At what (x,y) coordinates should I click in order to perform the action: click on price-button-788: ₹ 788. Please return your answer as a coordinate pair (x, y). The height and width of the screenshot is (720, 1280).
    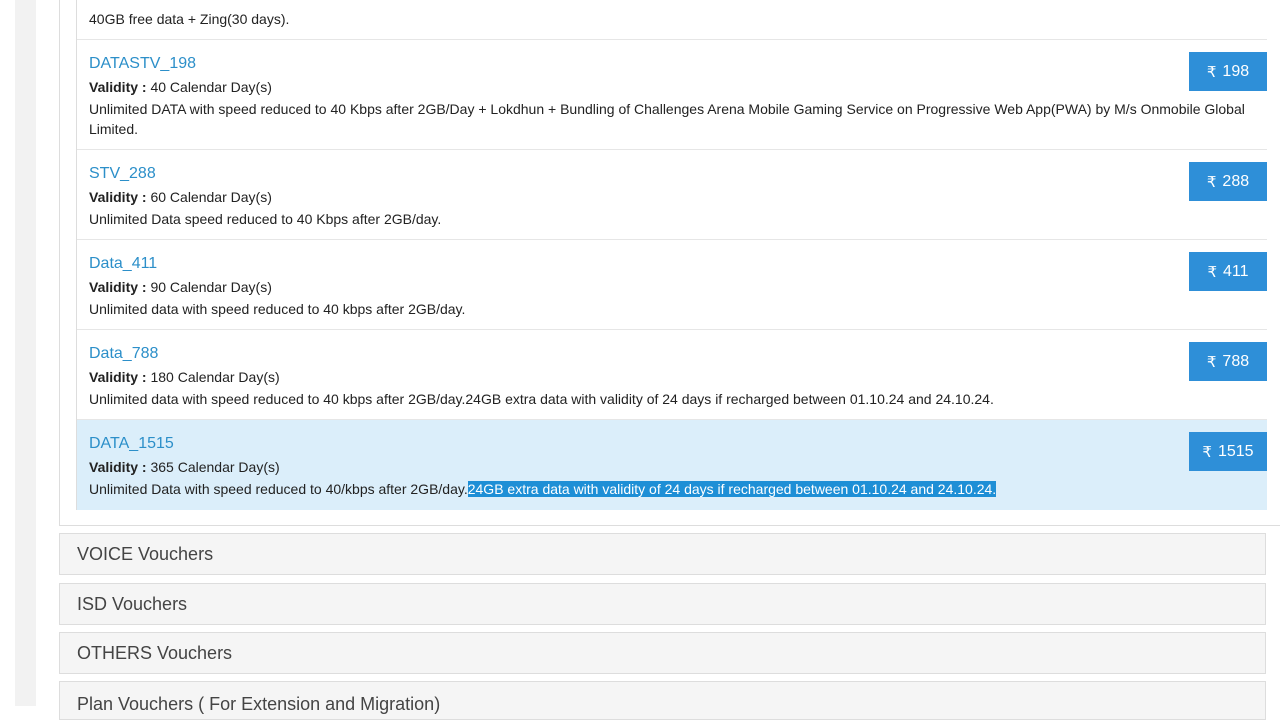
    Looking at the image, I should click on (1228, 361).